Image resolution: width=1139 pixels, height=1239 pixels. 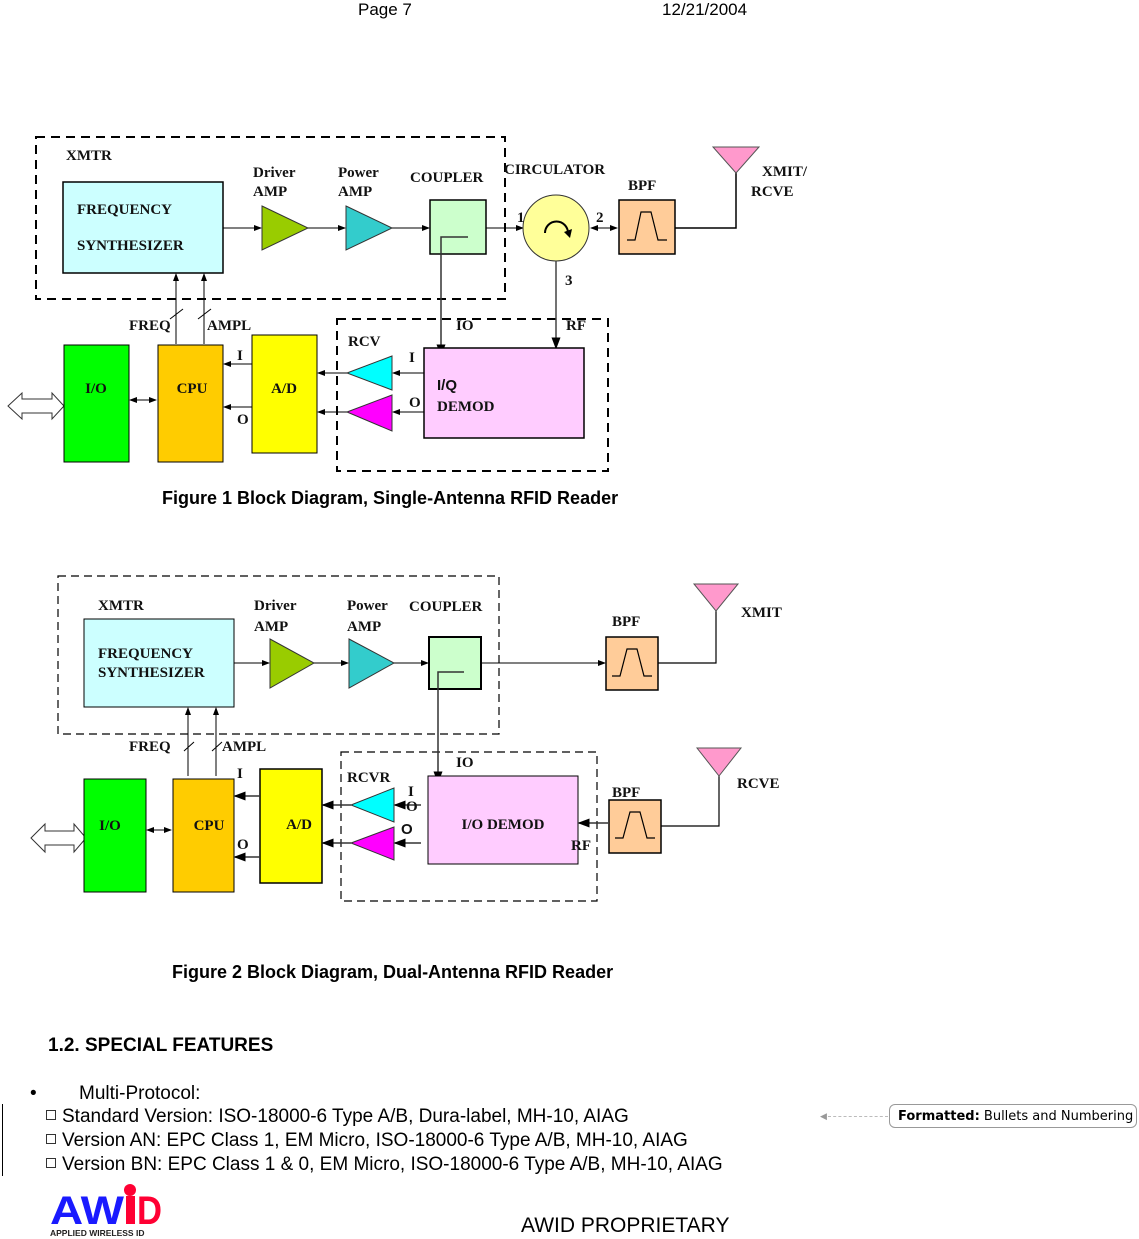 What do you see at coordinates (785, 172) in the screenshot?
I see `antenna-label-1: XMIT/` at bounding box center [785, 172].